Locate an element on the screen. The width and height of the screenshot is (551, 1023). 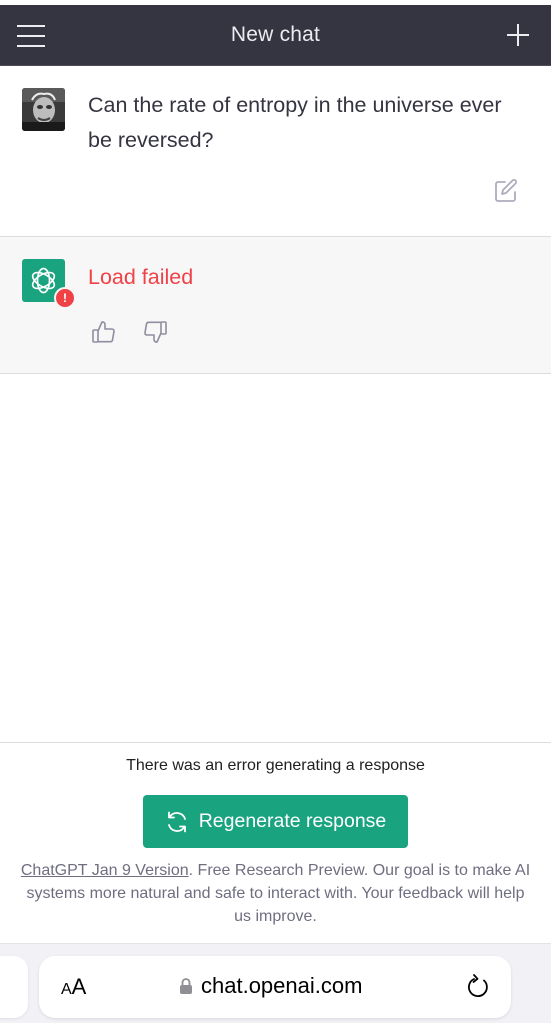
thumbs-up-icon is located at coordinates (103, 332).